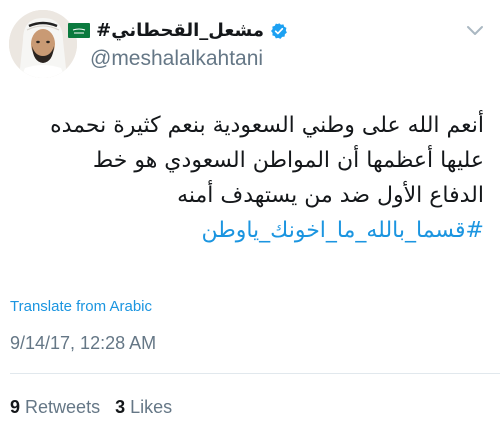  I want to click on avatar-photo, so click(43, 44).